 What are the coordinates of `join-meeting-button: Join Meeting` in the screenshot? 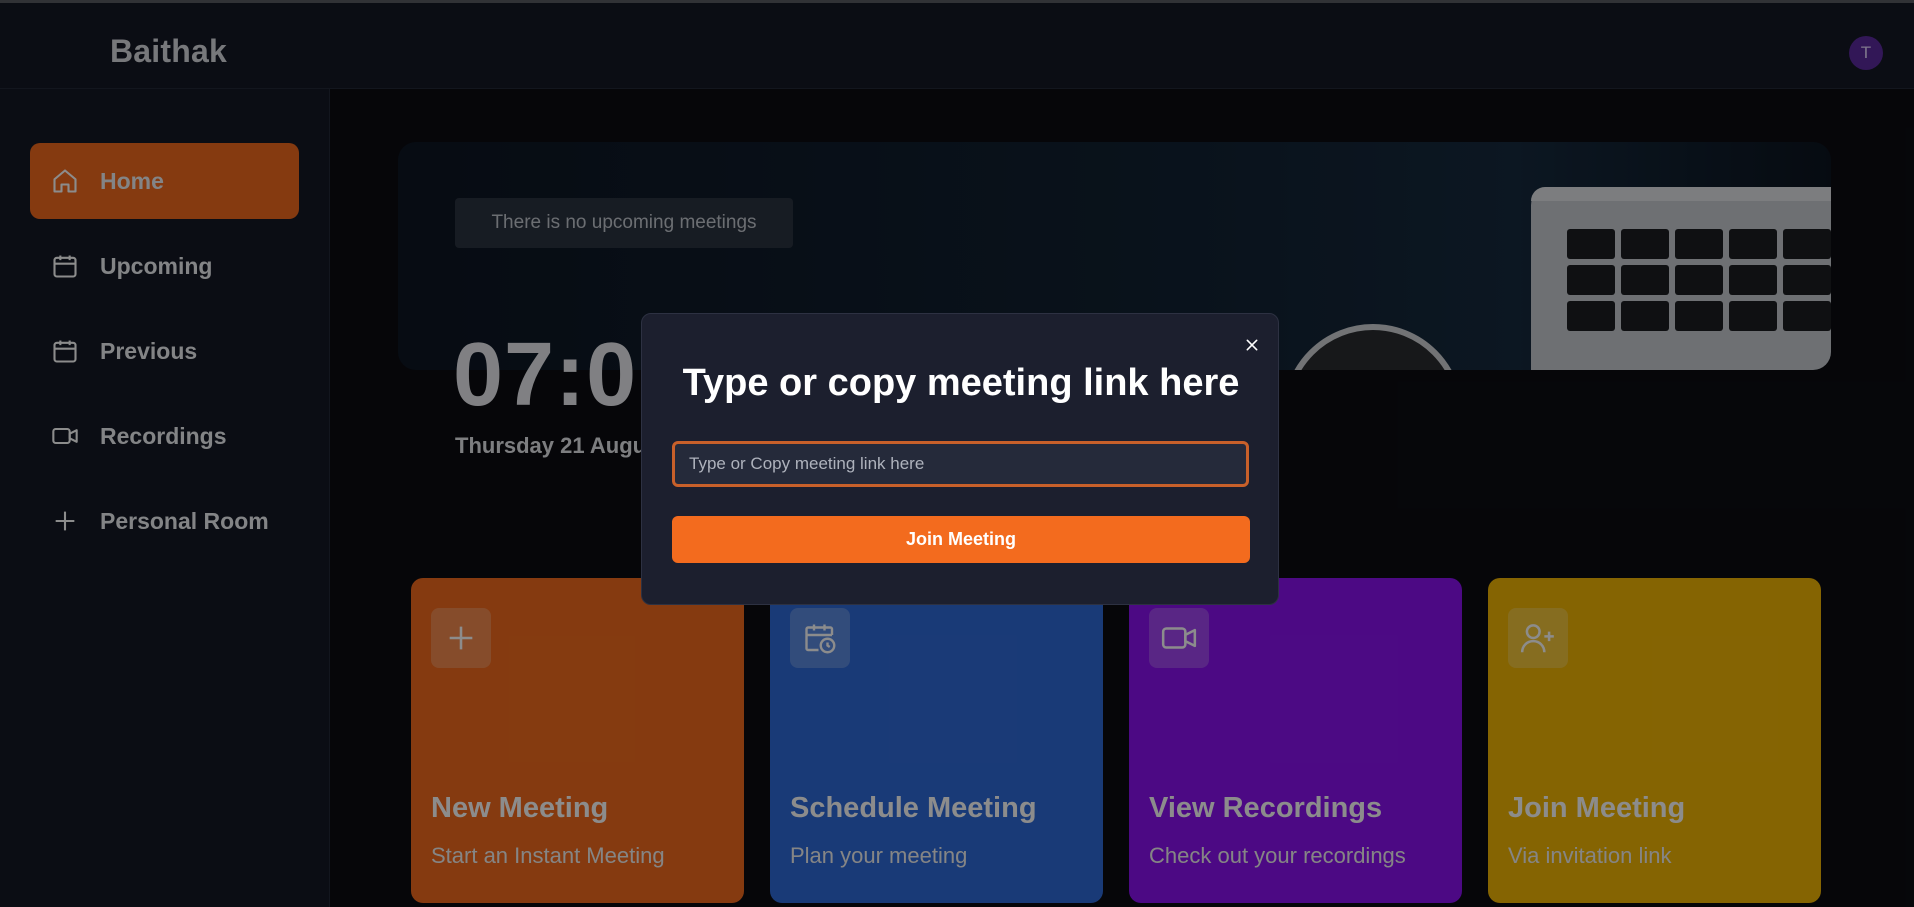 It's located at (961, 539).